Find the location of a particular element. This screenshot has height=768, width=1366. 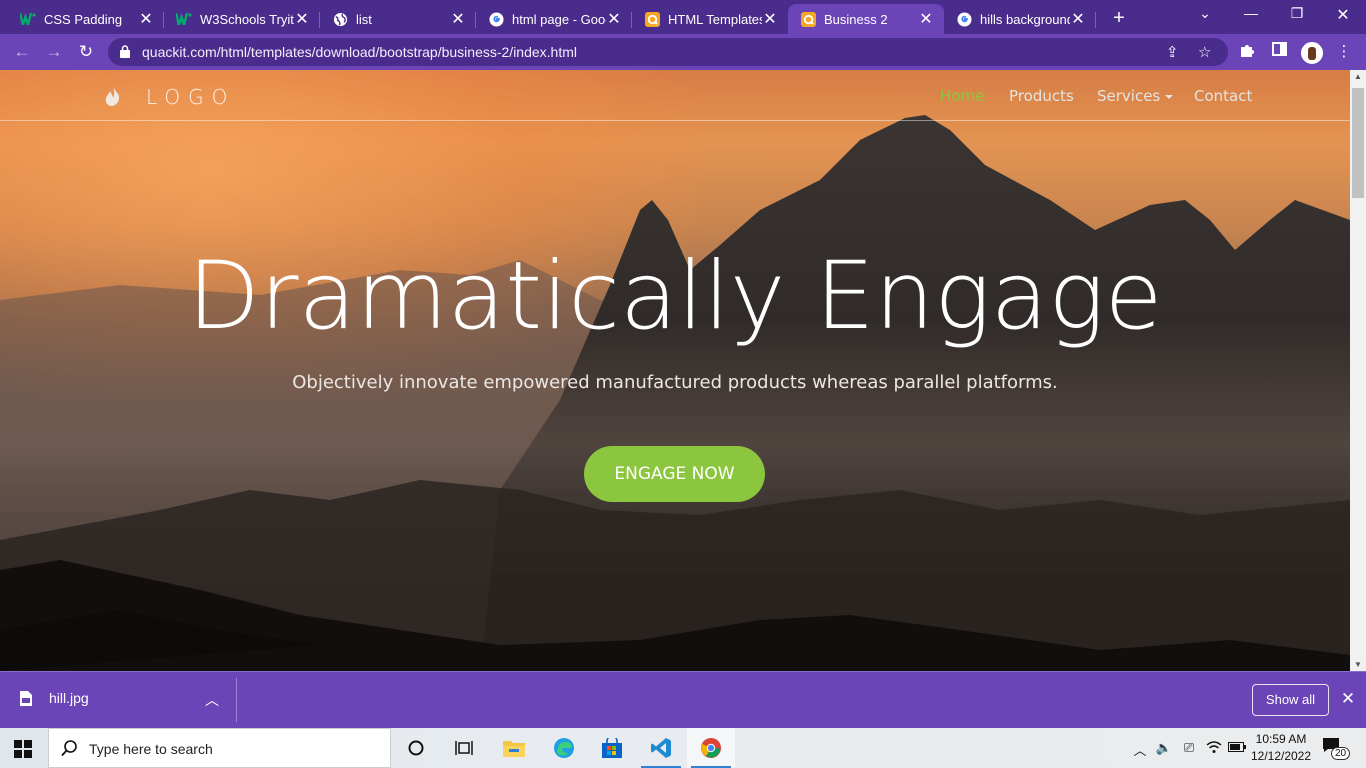

nav-services-dropdown: Services is located at coordinates (1135, 96).